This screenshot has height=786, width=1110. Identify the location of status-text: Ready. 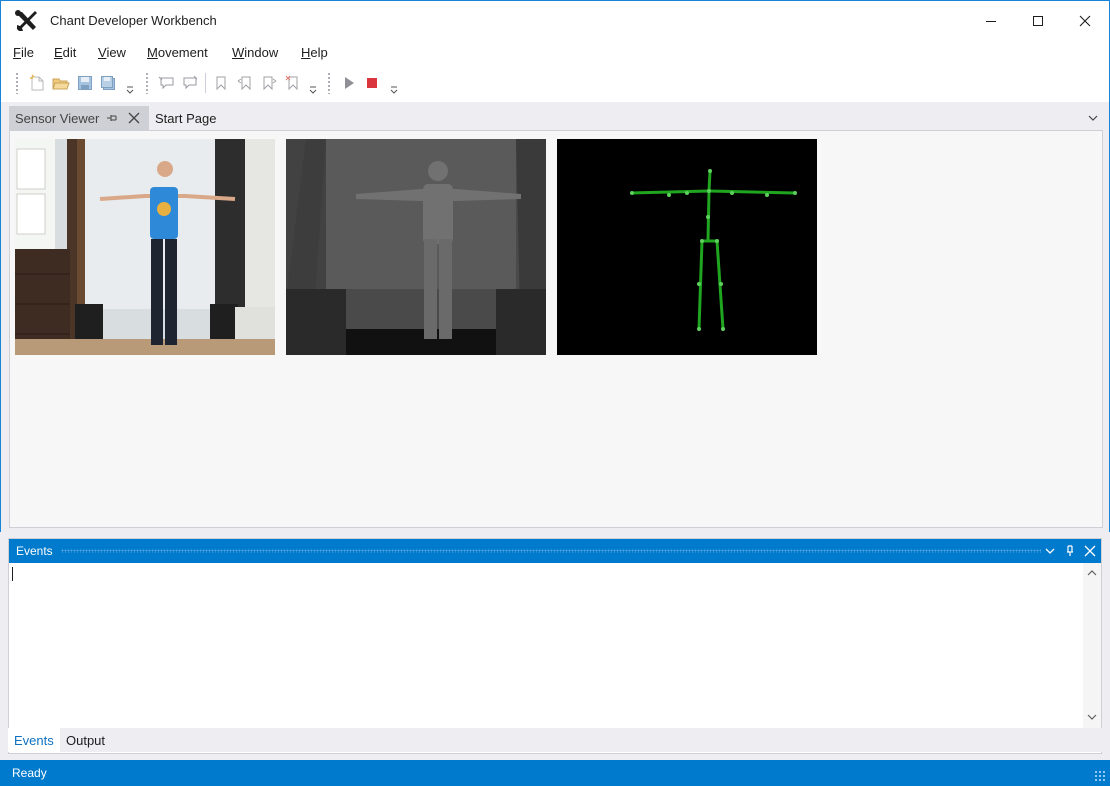
(29, 773).